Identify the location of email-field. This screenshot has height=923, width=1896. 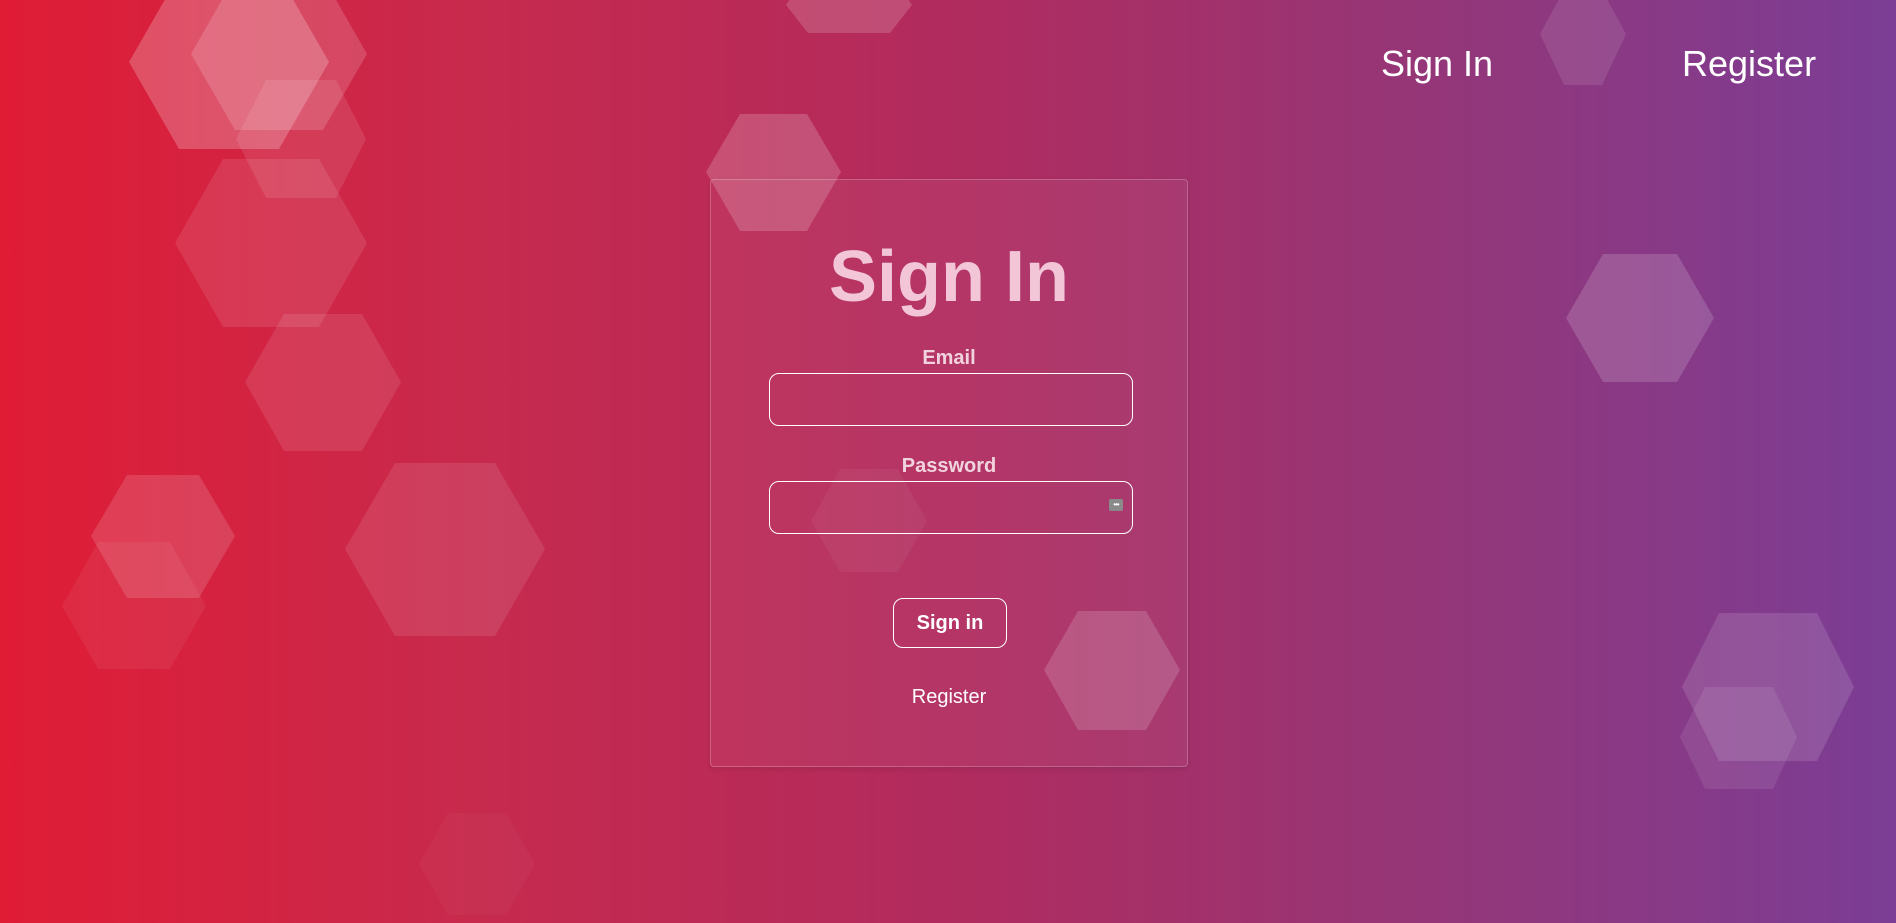
(951, 399).